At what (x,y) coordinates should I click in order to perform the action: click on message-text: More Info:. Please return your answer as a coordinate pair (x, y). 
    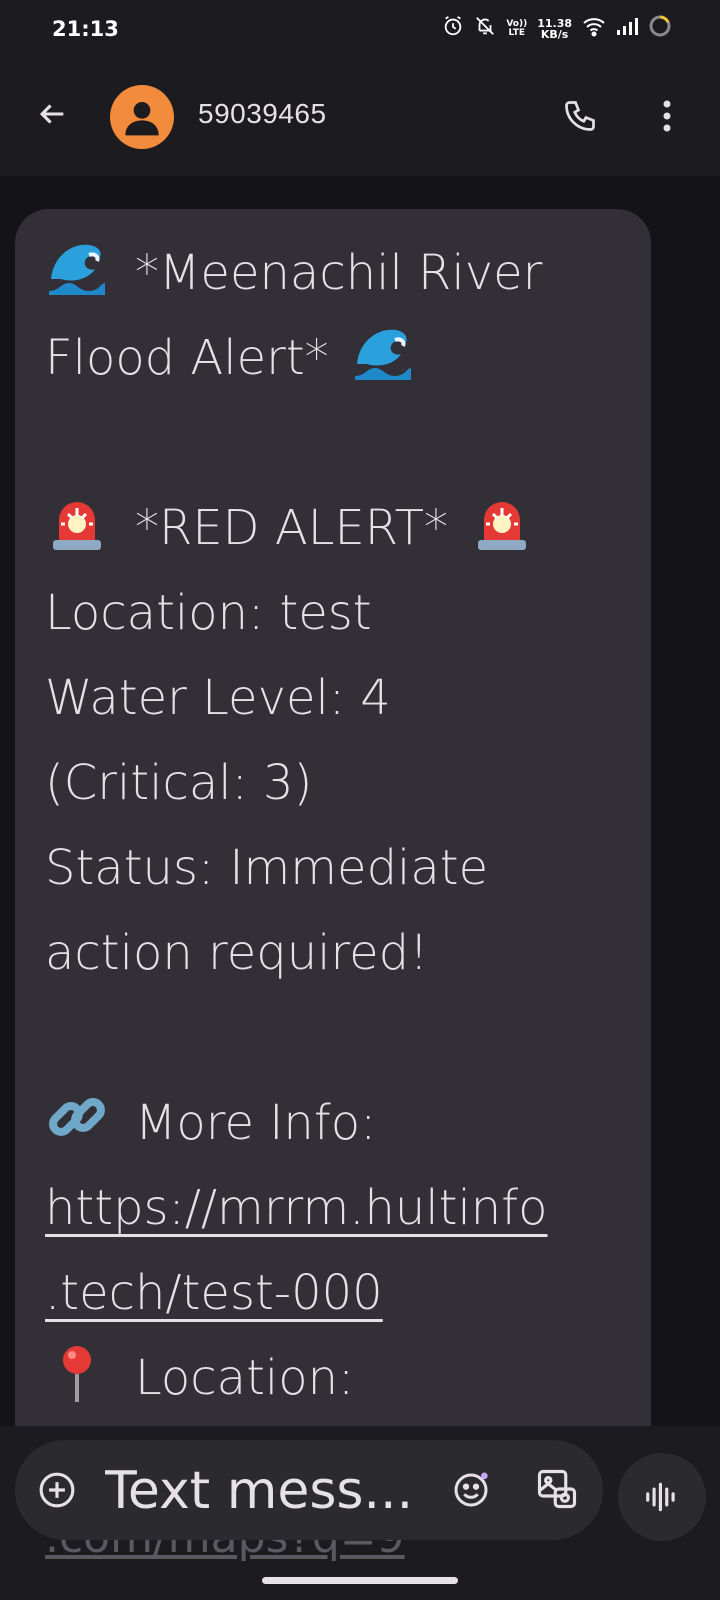
    Looking at the image, I should click on (256, 1123).